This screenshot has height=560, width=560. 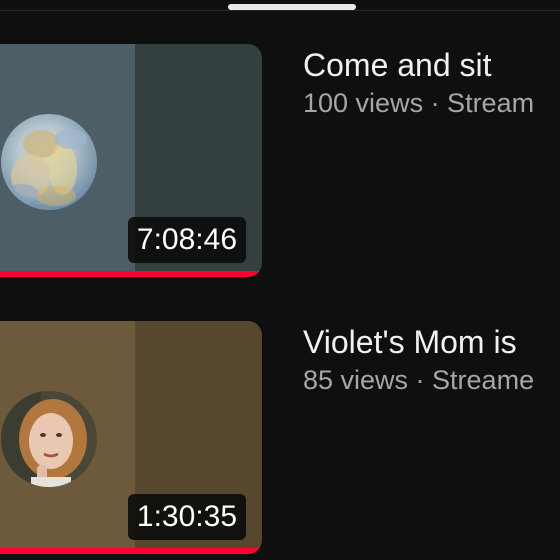 What do you see at coordinates (419, 103) in the screenshot?
I see `video-subtitle: 100 views · Stream` at bounding box center [419, 103].